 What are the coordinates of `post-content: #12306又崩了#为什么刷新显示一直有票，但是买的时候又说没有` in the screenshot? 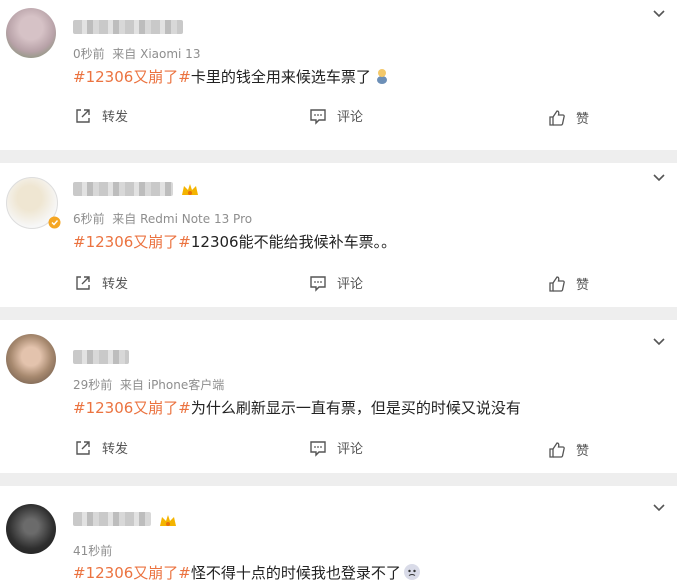 It's located at (297, 407).